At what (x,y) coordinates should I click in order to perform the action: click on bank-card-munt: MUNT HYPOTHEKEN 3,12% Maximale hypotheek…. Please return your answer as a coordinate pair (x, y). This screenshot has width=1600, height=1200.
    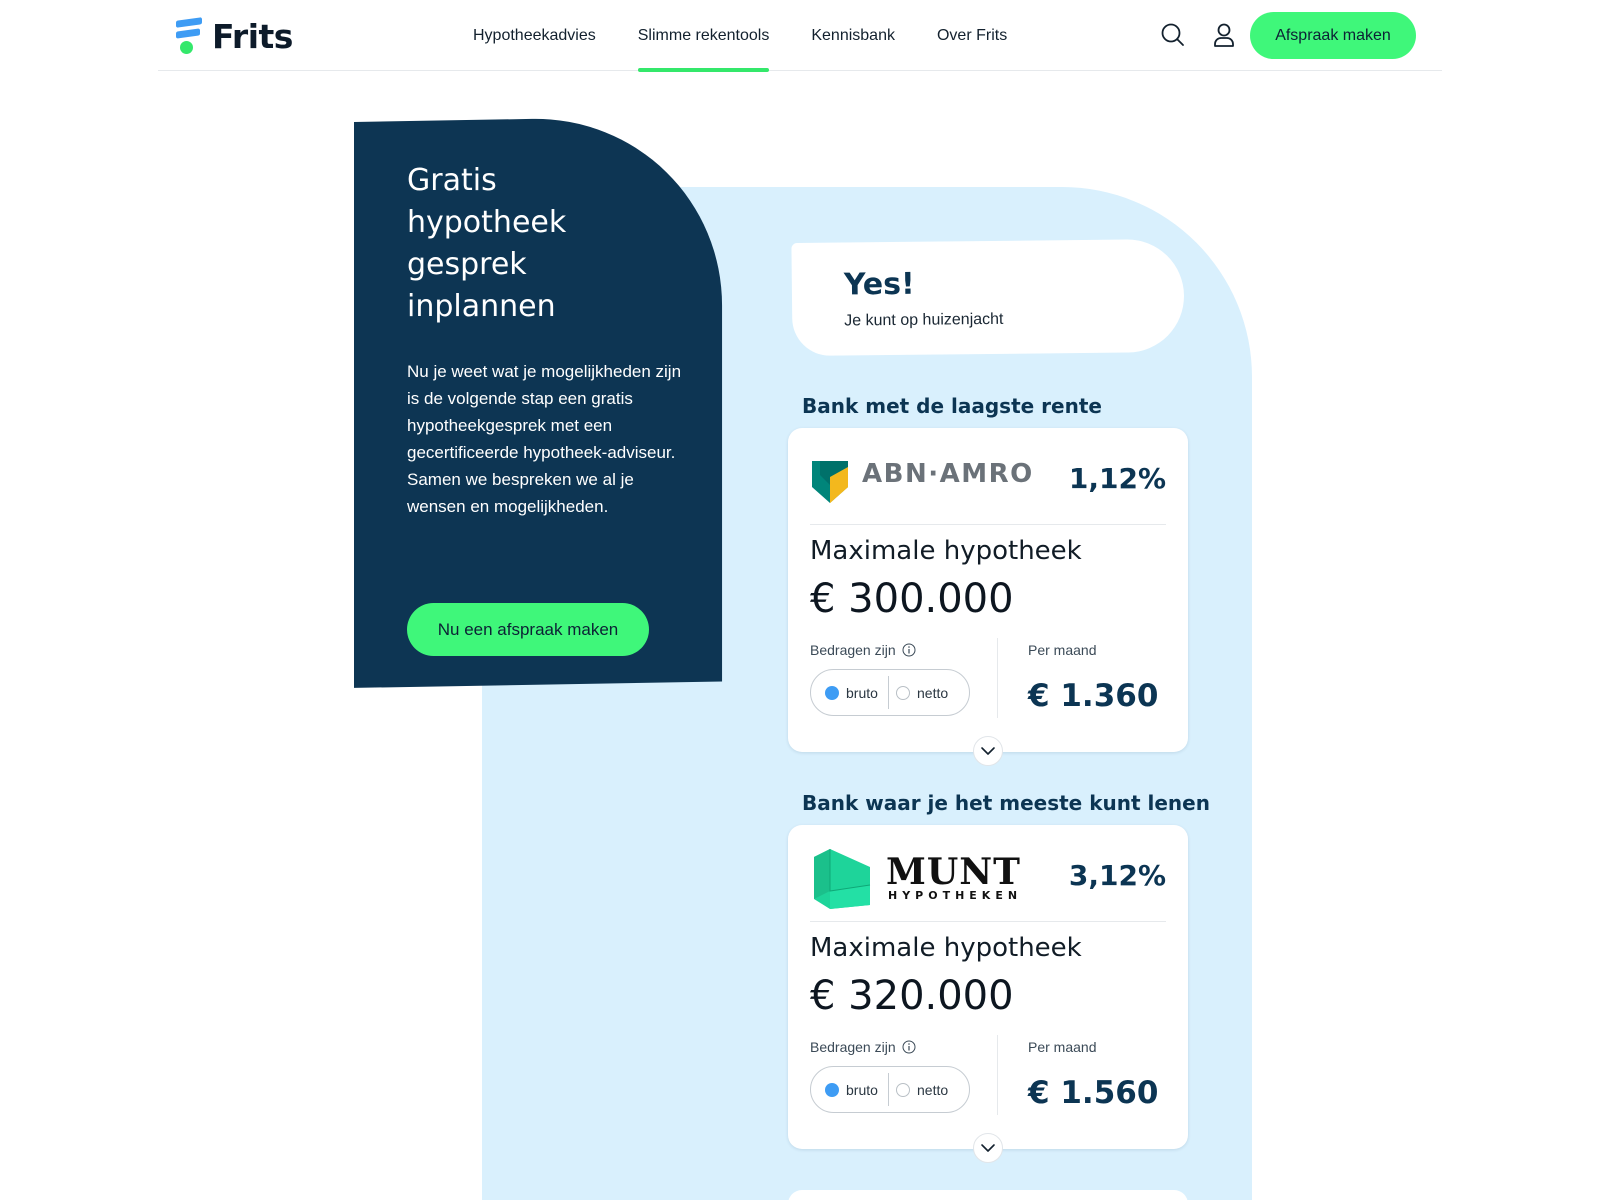
    Looking at the image, I should click on (988, 994).